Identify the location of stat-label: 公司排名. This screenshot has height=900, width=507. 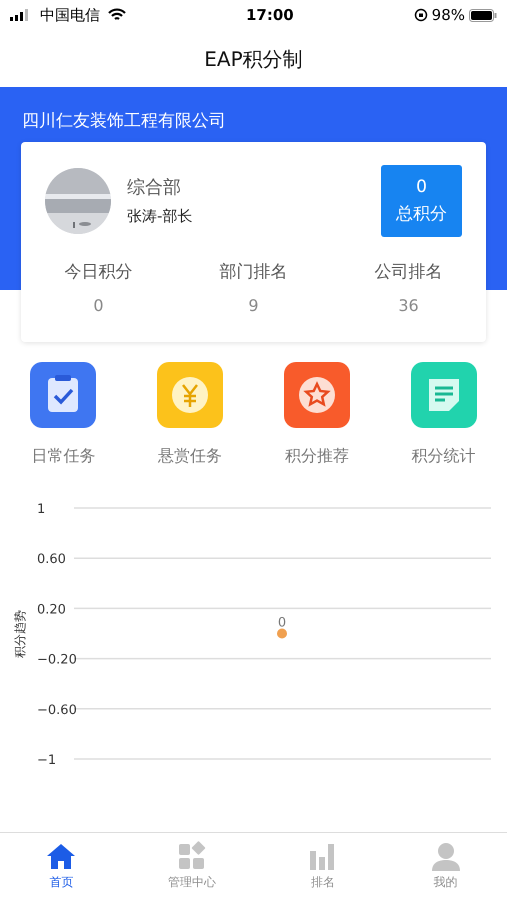
(408, 272).